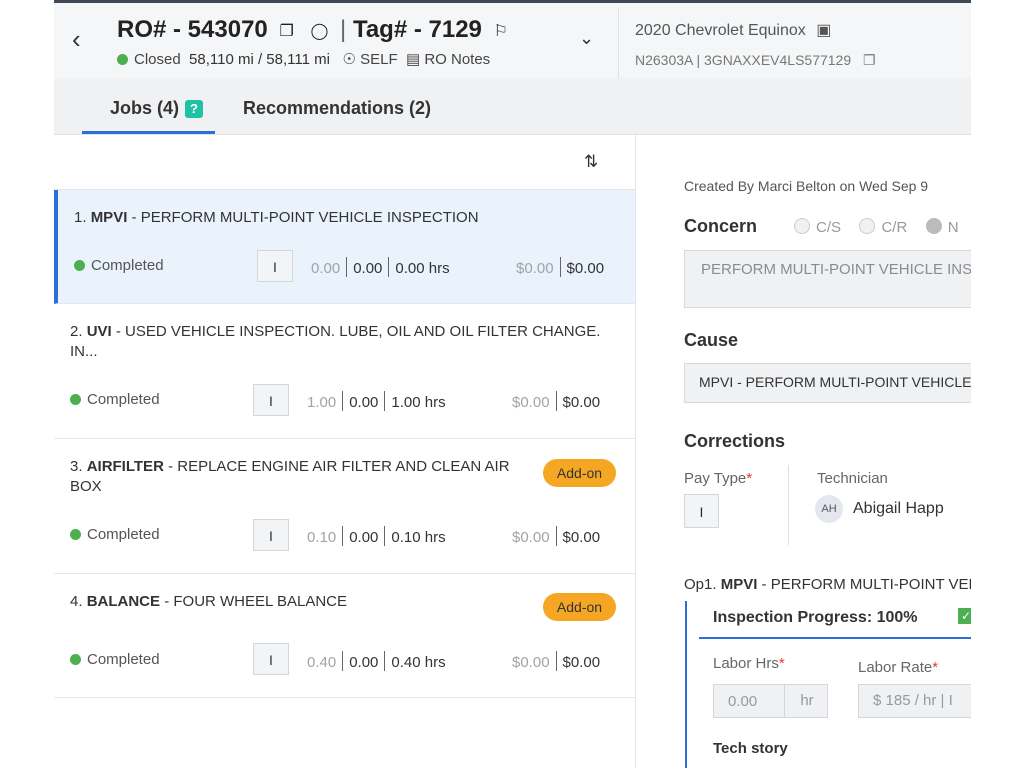 The image size is (1024, 768). What do you see at coordinates (319, 31) in the screenshot?
I see `message-icon: ◯` at bounding box center [319, 31].